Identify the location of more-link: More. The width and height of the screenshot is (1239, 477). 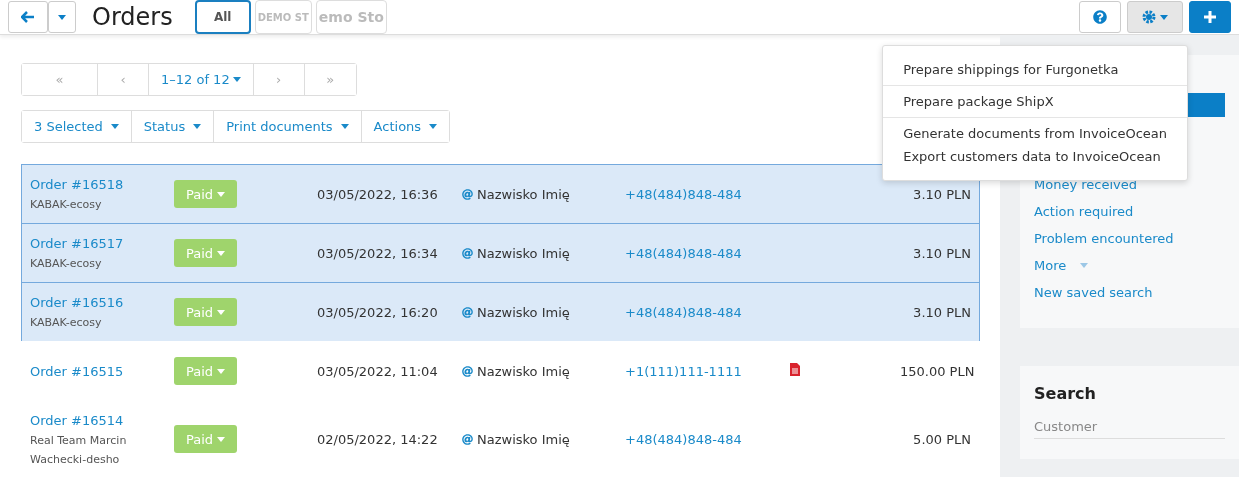
(1129, 265).